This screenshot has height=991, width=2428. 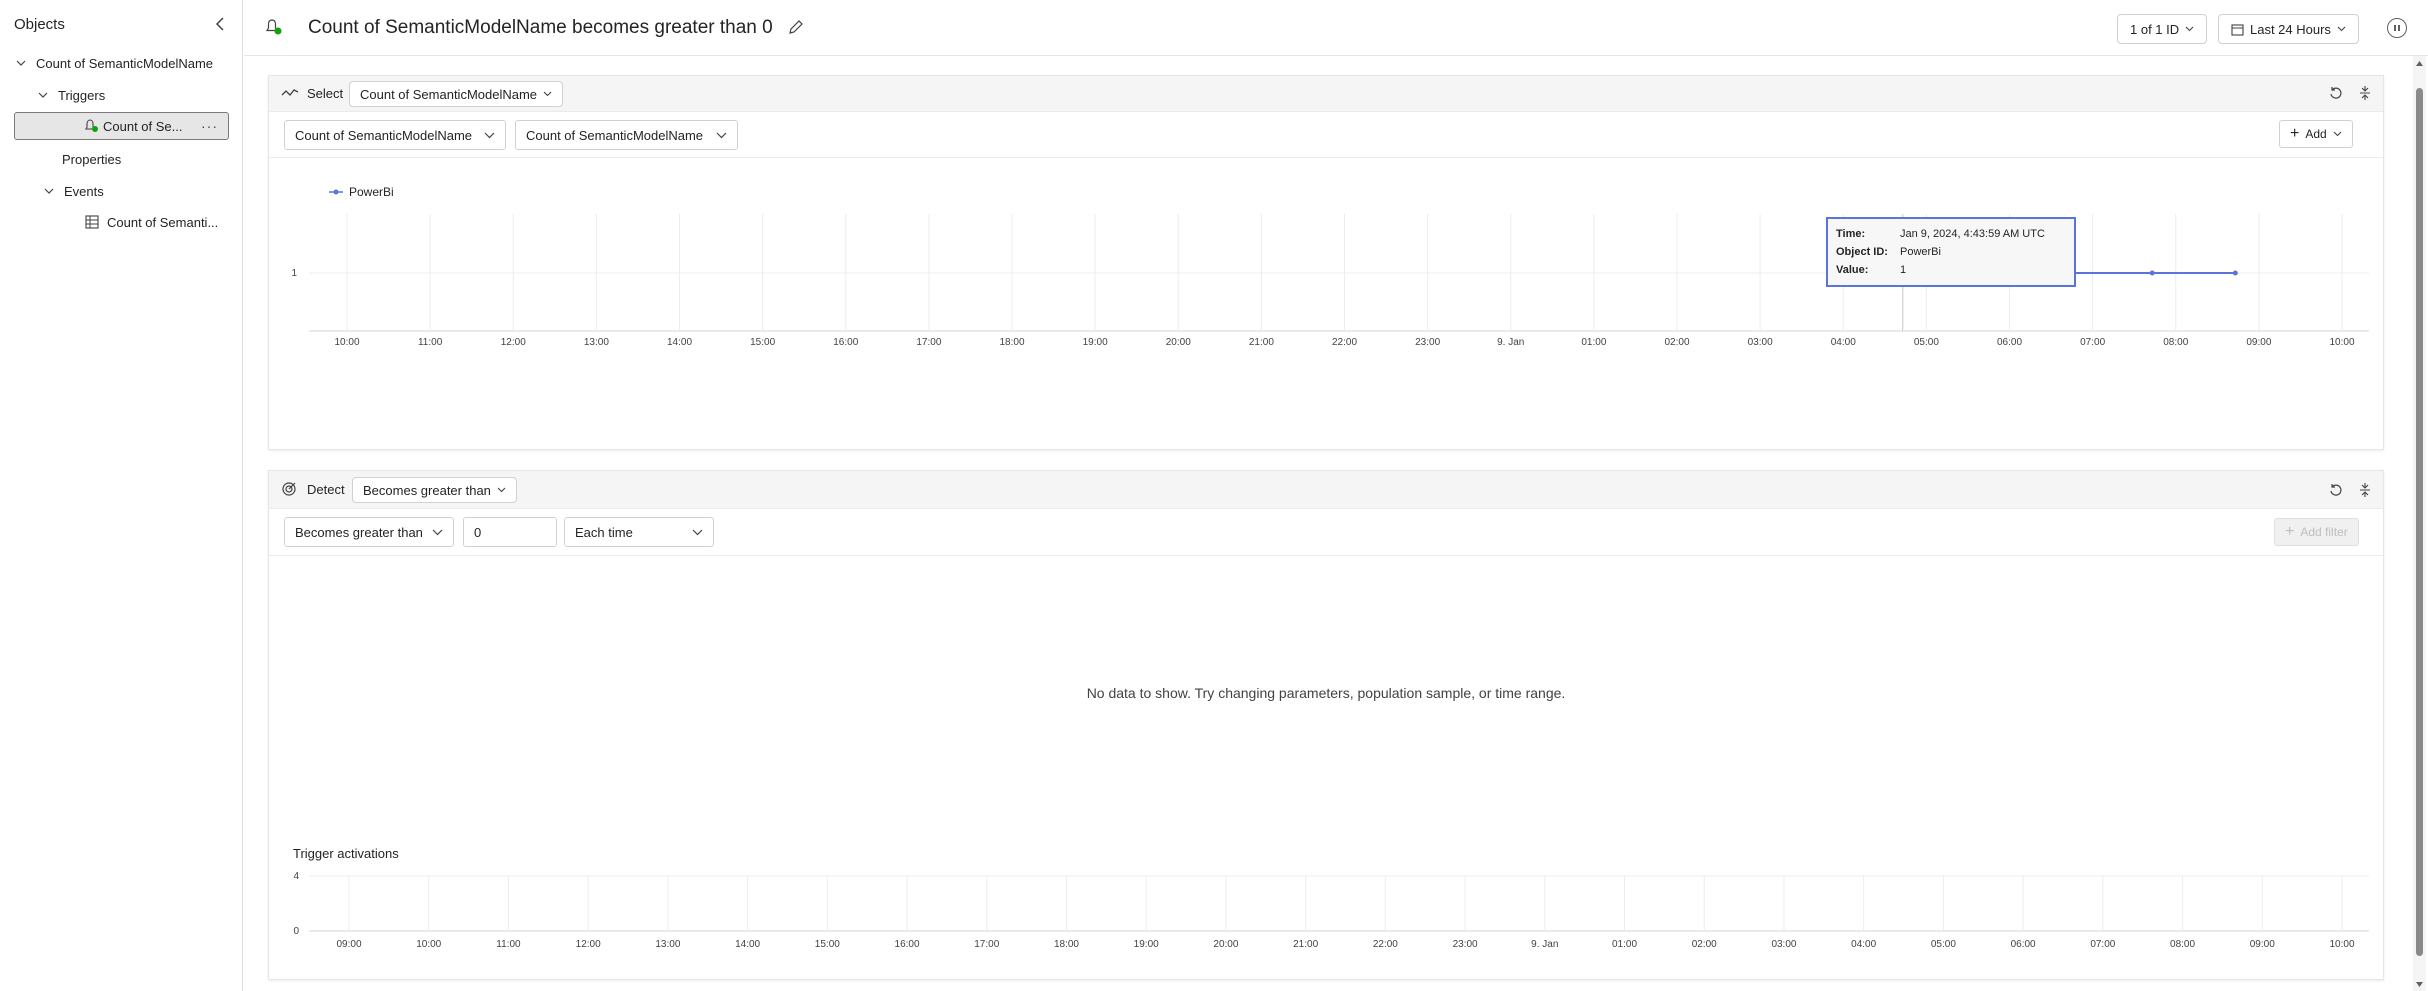 What do you see at coordinates (2023, 944) in the screenshot?
I see `x-tick-label: 06:00` at bounding box center [2023, 944].